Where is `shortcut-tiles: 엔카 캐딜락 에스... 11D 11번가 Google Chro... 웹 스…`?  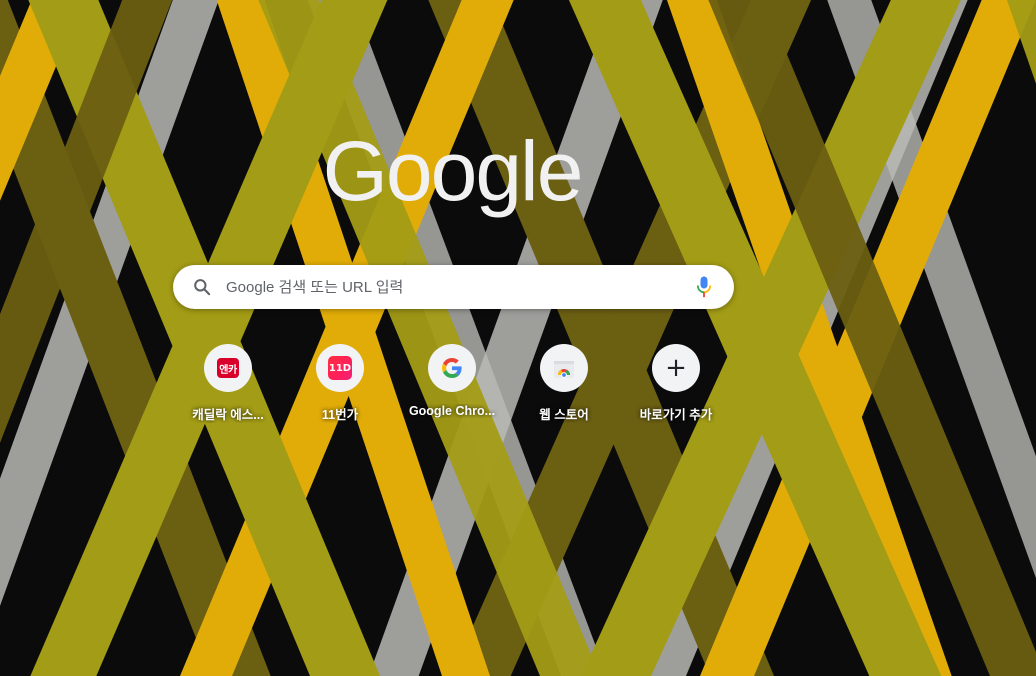 shortcut-tiles: 엔카 캐딜락 에스... 11D 11번가 Google Chro... 웹 스… is located at coordinates (452, 385).